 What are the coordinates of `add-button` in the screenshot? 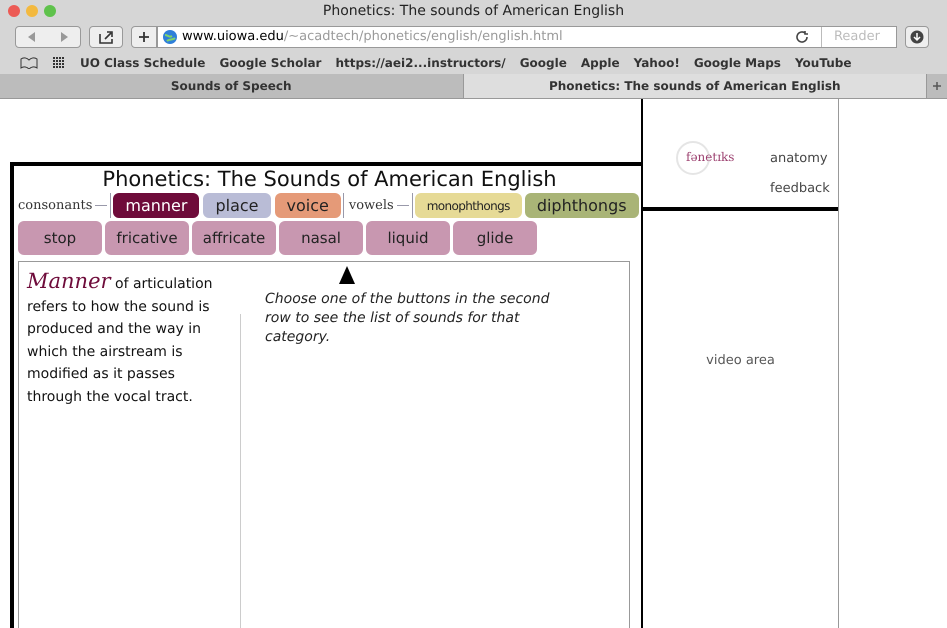 It's located at (144, 37).